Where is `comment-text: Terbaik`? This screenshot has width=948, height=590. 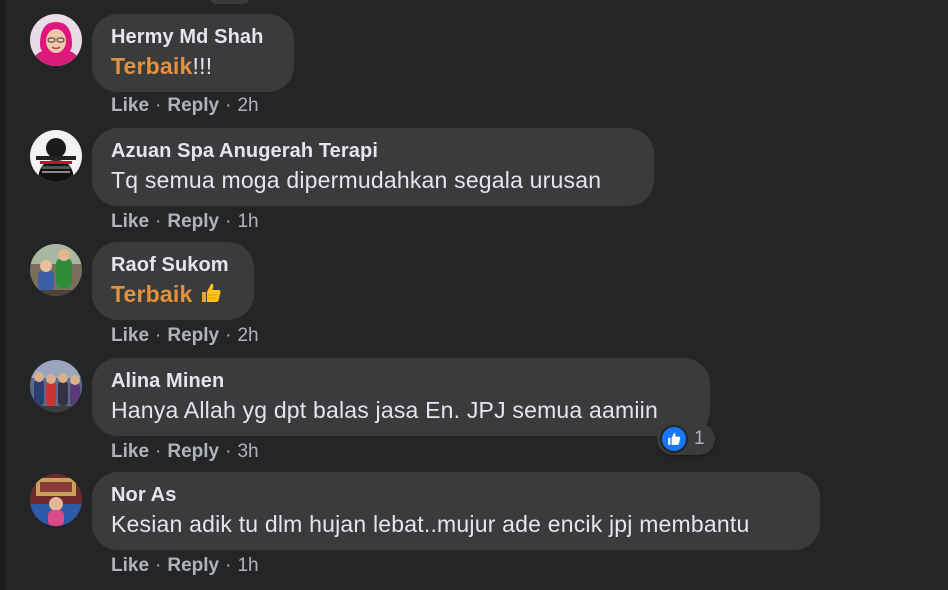 comment-text: Terbaik is located at coordinates (173, 295).